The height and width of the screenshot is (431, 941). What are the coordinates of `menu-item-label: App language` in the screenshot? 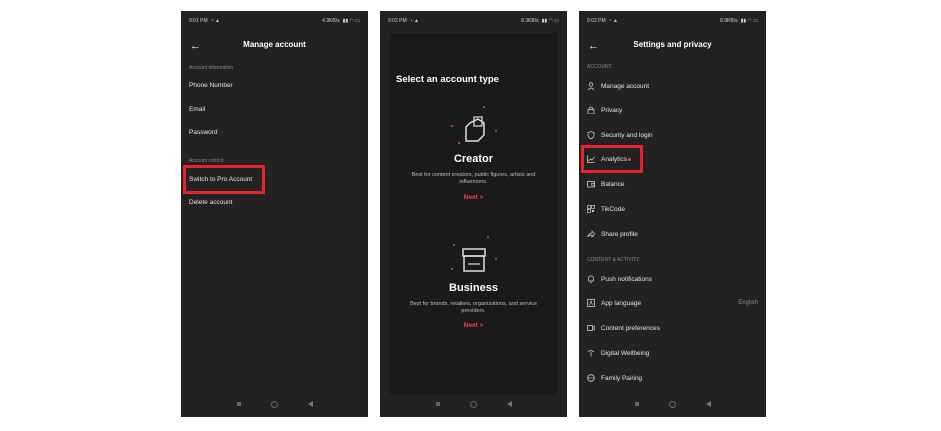 It's located at (621, 303).